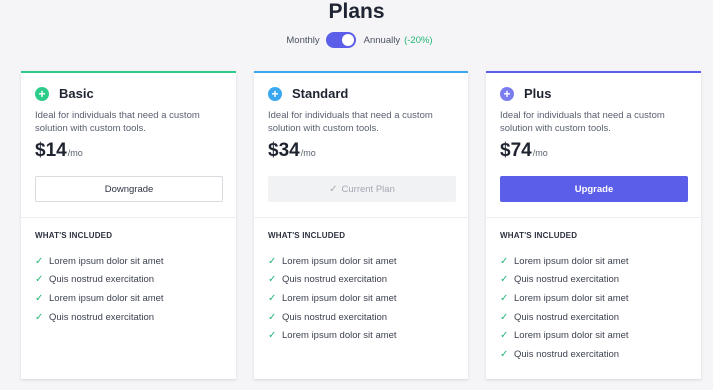 The width and height of the screenshot is (713, 390). I want to click on downgrade-button: Downgrade, so click(129, 189).